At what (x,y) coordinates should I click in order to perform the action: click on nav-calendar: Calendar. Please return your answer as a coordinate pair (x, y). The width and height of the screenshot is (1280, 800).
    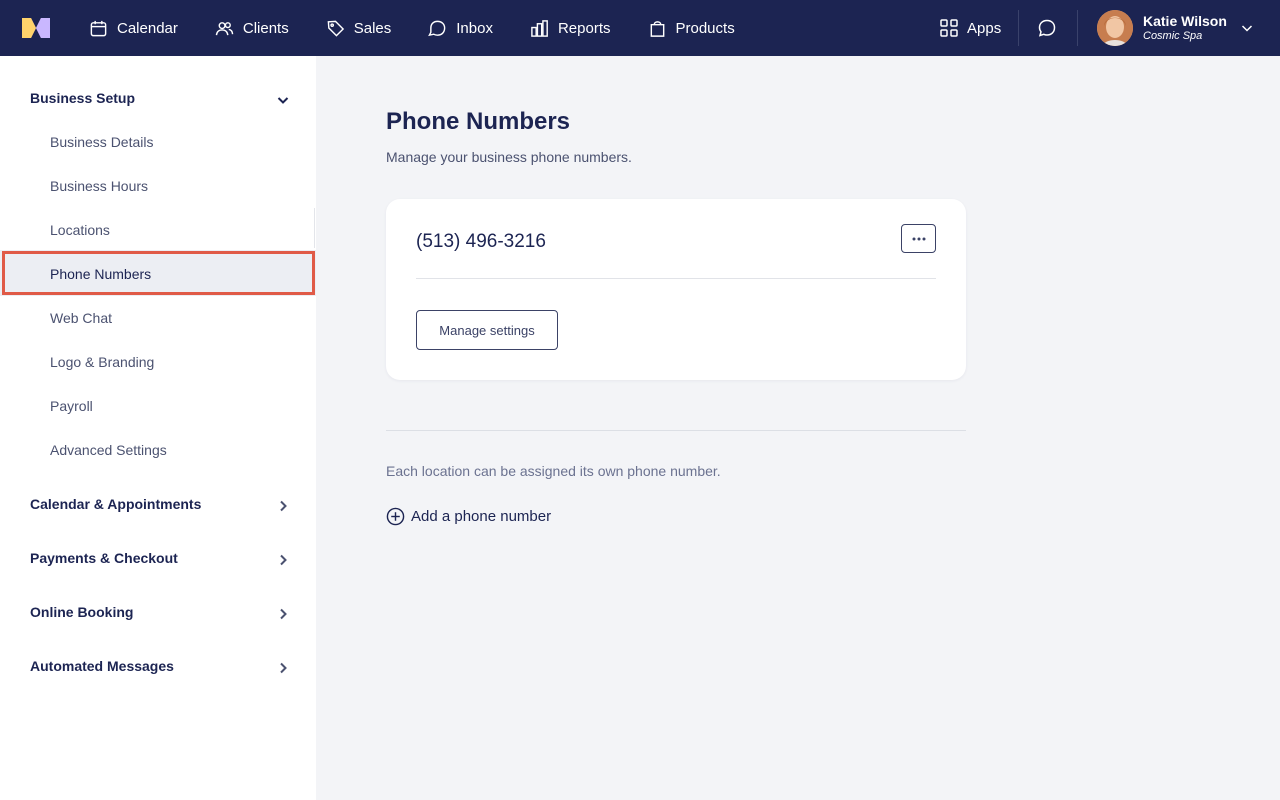
    Looking at the image, I should click on (133, 28).